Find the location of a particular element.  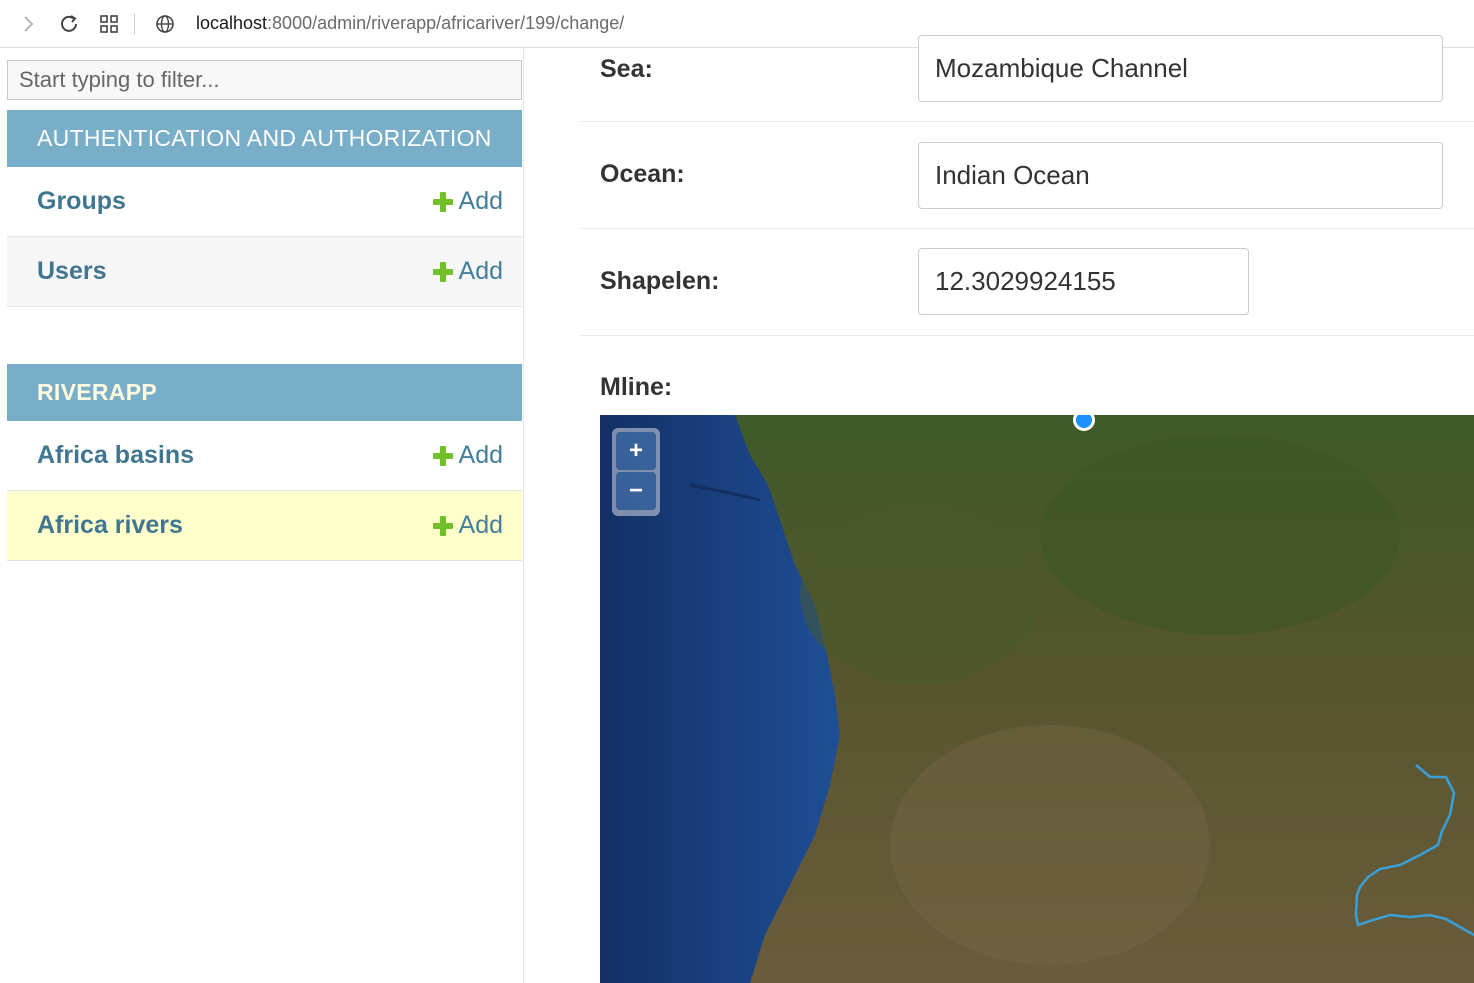

tabs-grid-icon is located at coordinates (109, 24).